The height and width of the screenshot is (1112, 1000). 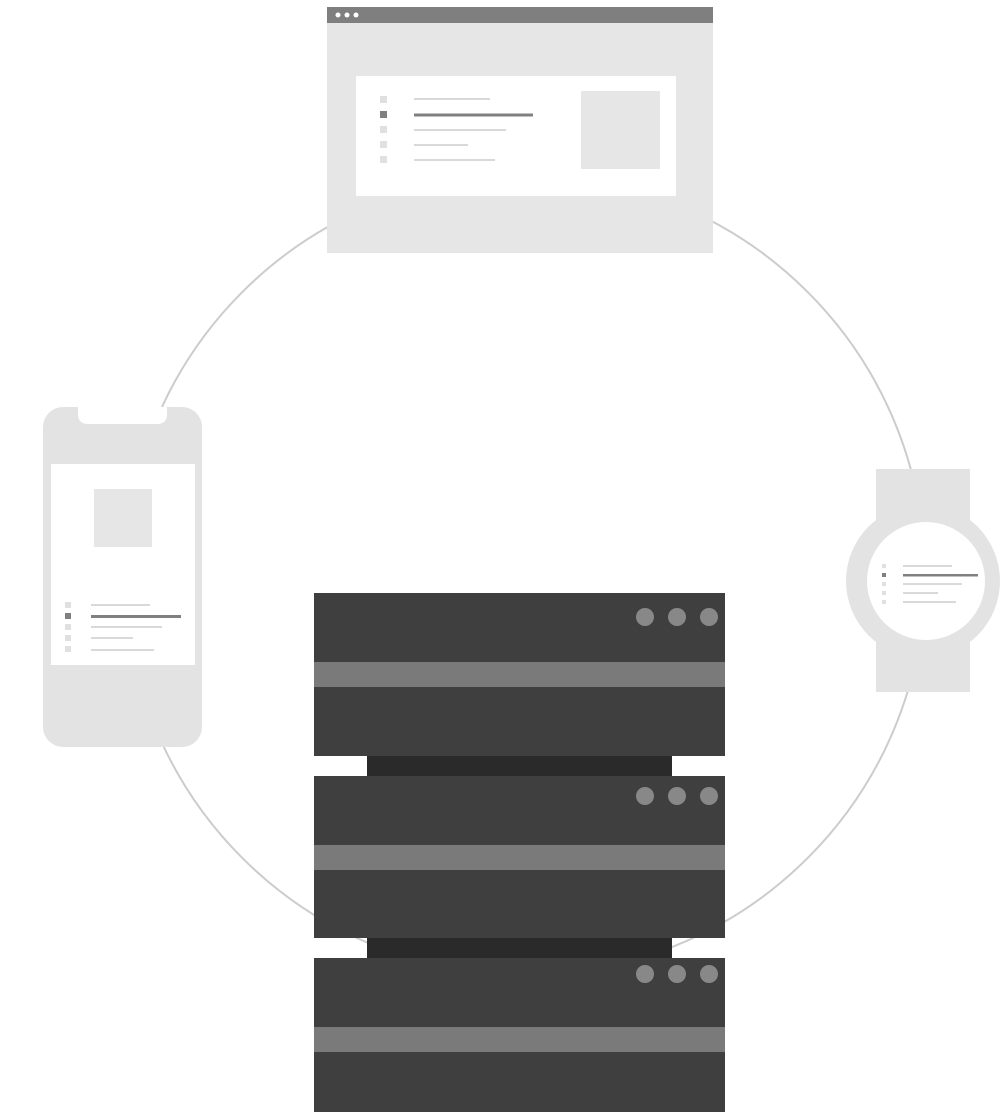 What do you see at coordinates (122, 577) in the screenshot?
I see `smartphone-icon` at bounding box center [122, 577].